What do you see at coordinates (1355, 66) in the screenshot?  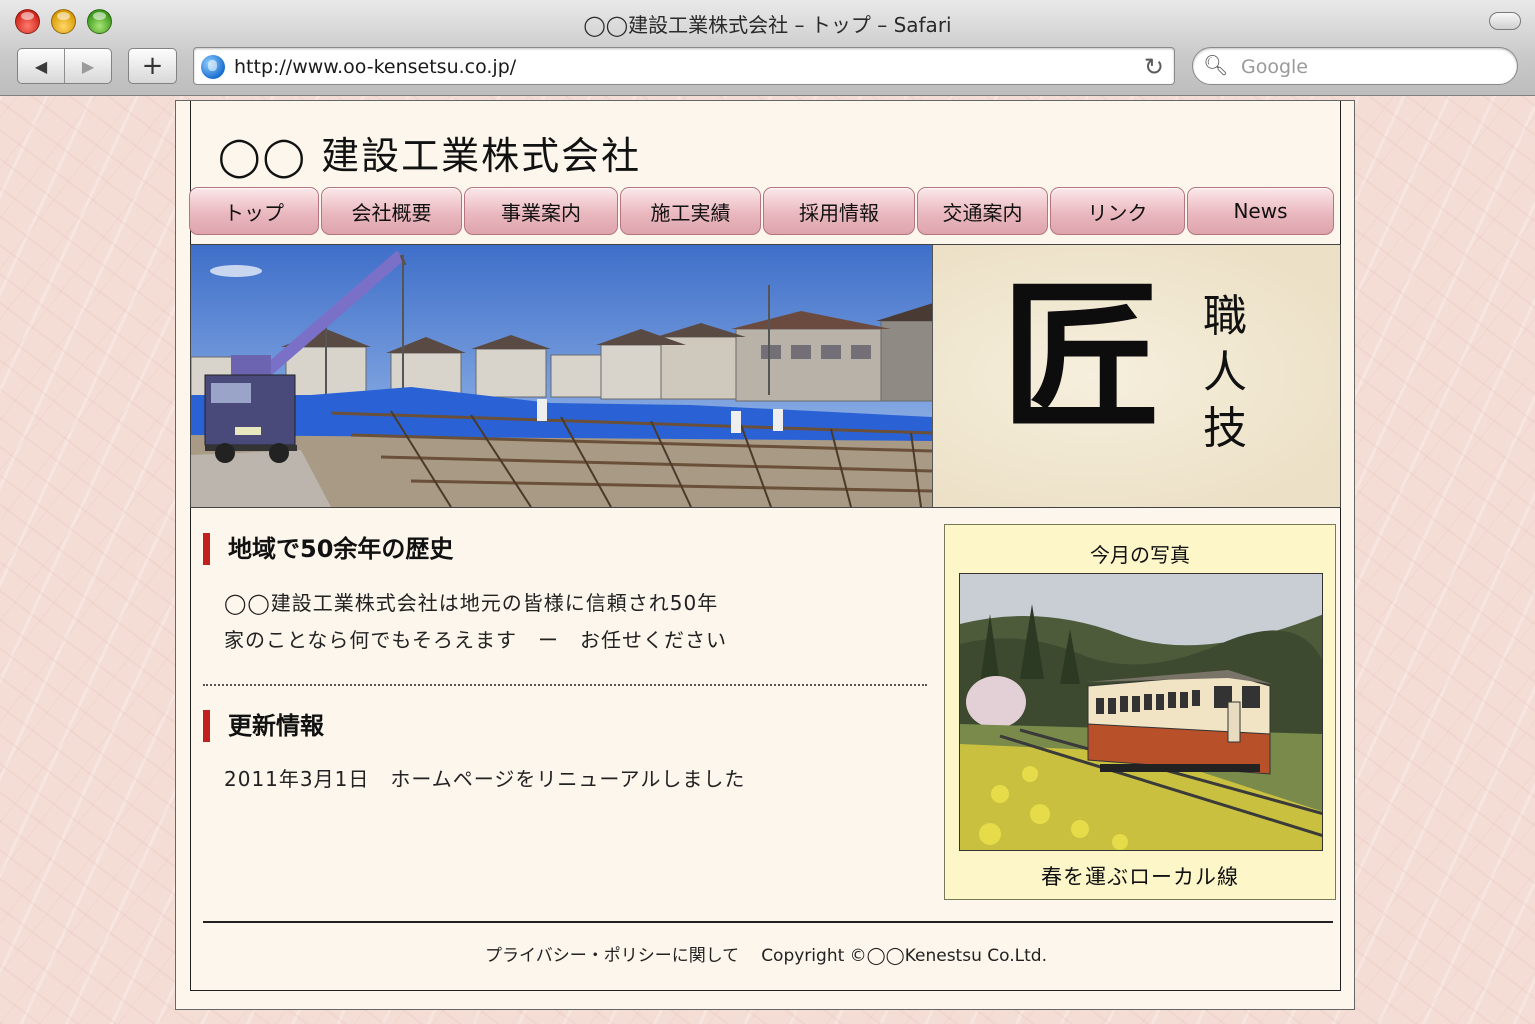 I see `search-field: 🔍︎ Google` at bounding box center [1355, 66].